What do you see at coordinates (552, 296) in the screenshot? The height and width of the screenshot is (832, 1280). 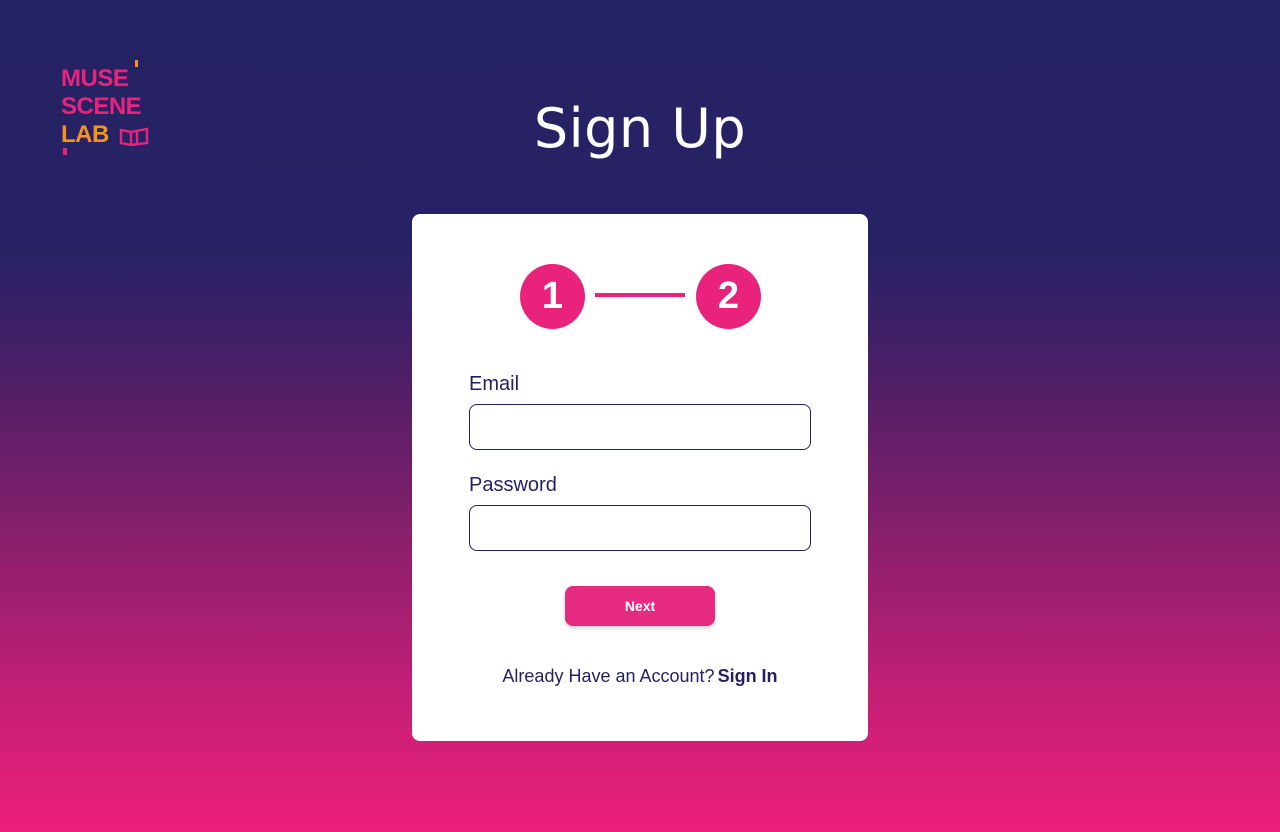 I see `step-indicator-1: 1` at bounding box center [552, 296].